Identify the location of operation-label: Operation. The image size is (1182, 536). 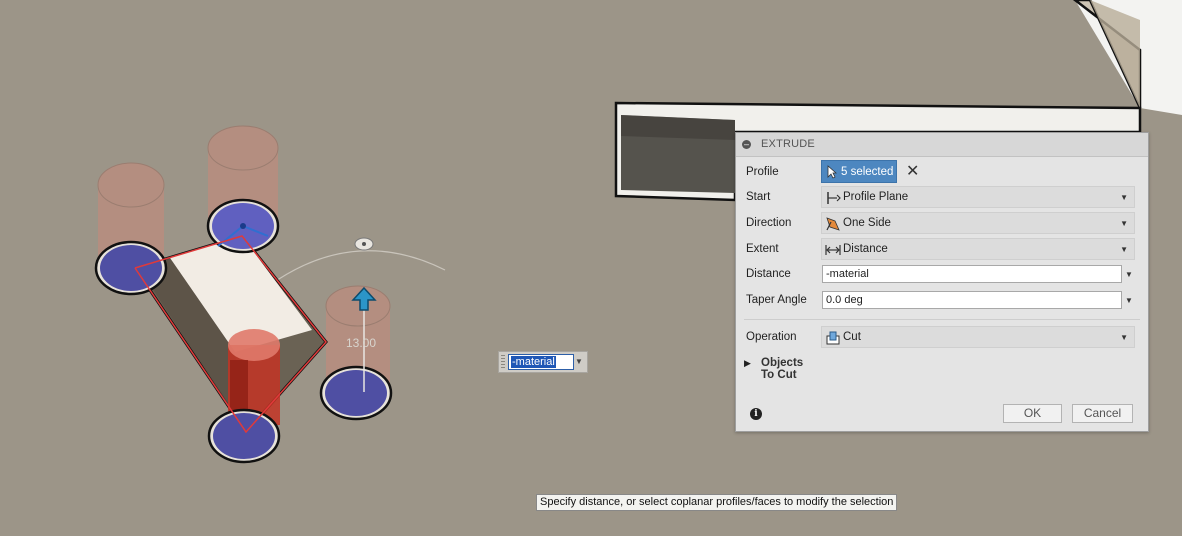
(771, 337).